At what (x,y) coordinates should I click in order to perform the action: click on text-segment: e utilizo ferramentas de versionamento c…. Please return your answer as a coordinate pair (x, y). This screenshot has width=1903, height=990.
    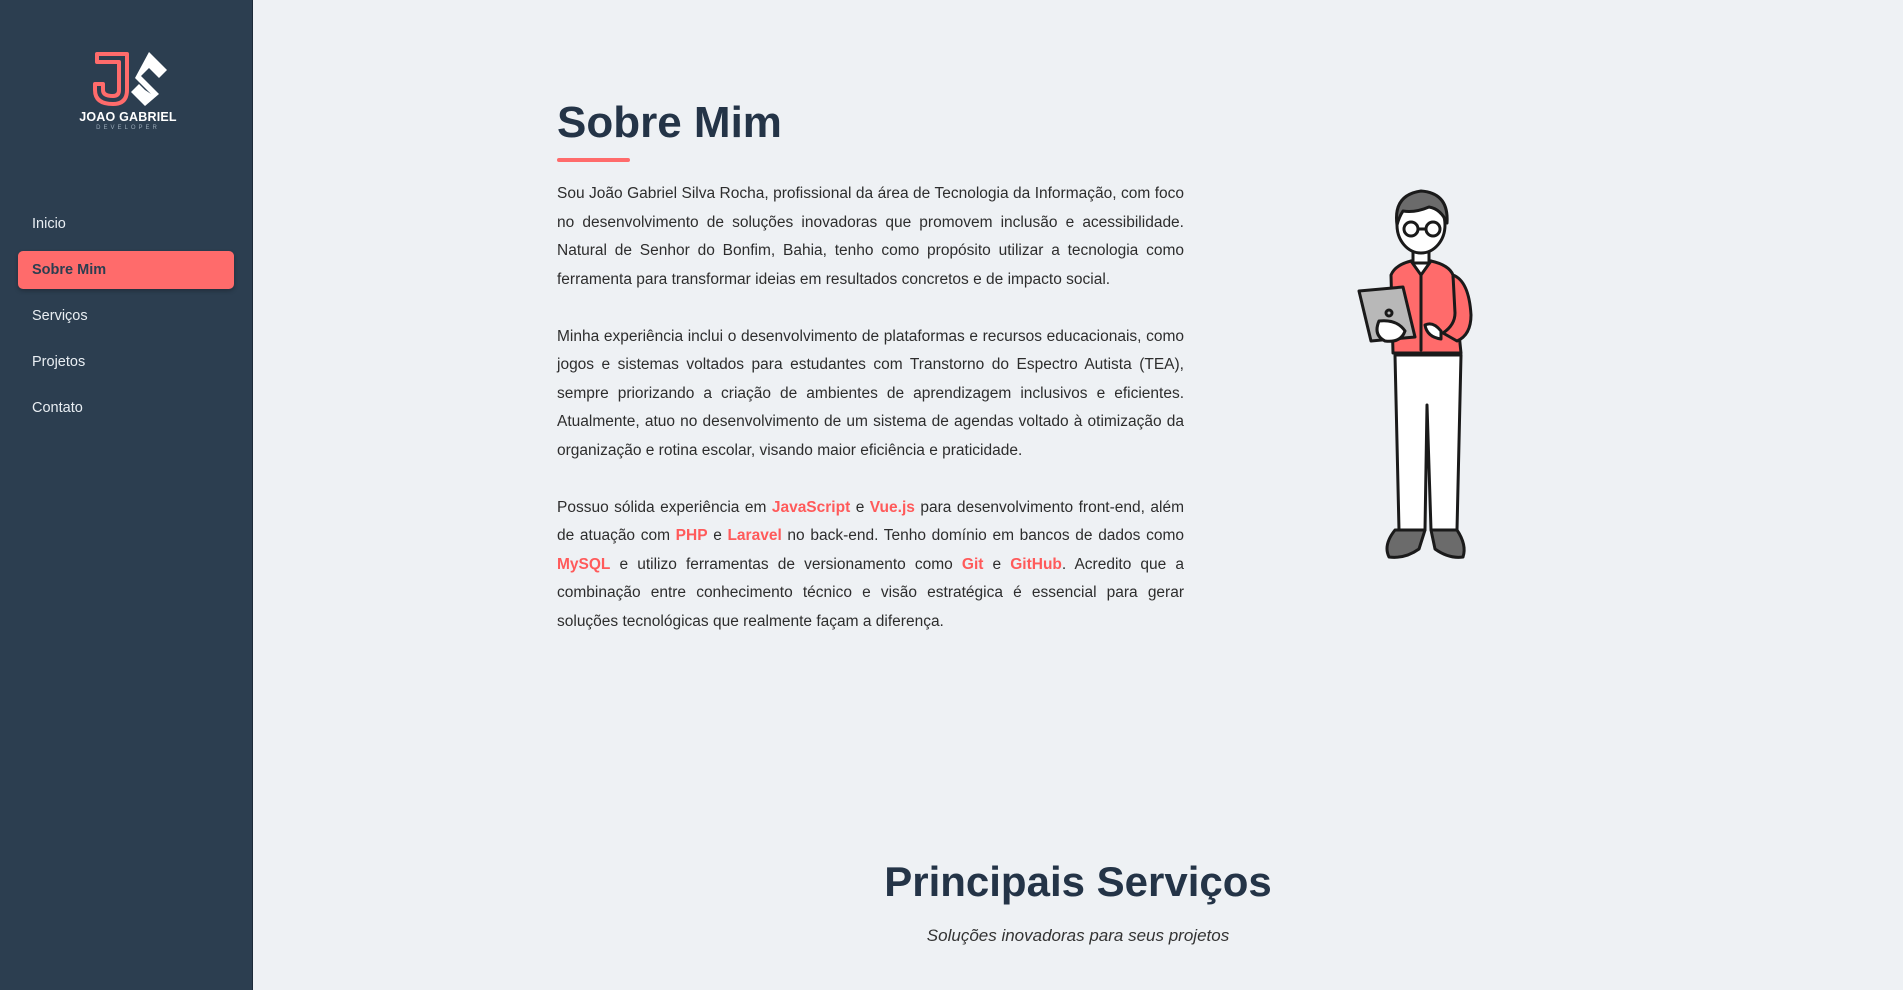
    Looking at the image, I should click on (786, 564).